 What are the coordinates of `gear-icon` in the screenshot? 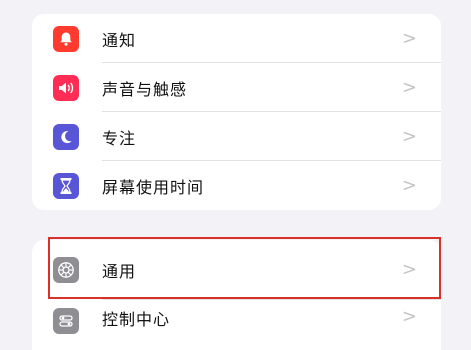 It's located at (66, 270).